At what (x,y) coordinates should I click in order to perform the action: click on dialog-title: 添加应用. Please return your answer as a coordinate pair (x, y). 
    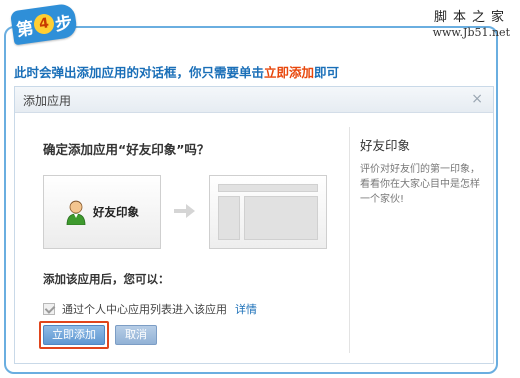
    Looking at the image, I should click on (47, 101).